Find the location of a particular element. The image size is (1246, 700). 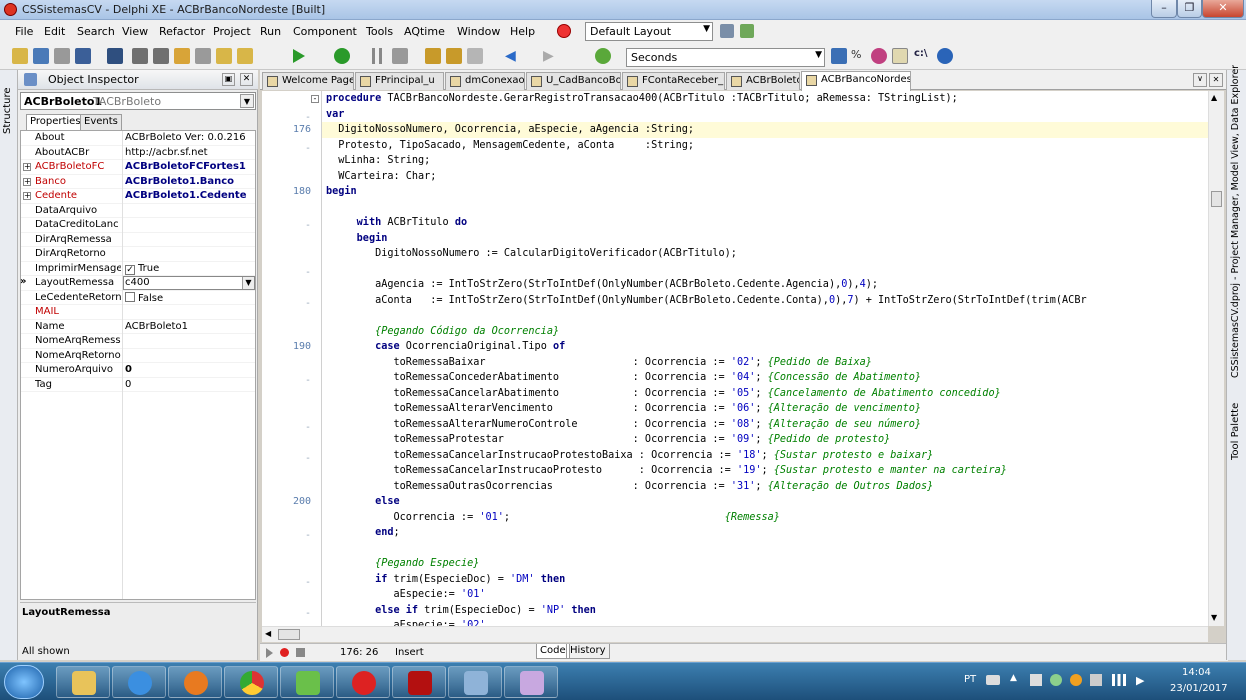

tab-welcome-page: Welcome Page is located at coordinates (308, 81).